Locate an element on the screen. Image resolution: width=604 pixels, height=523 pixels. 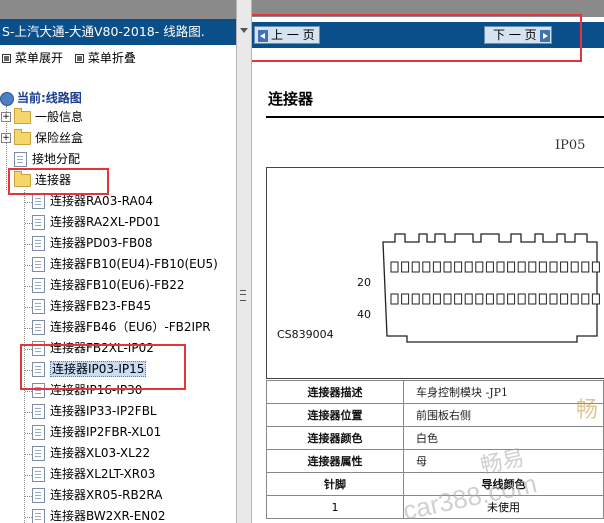
tree-folder-label: 一般信息 is located at coordinates (59, 117).